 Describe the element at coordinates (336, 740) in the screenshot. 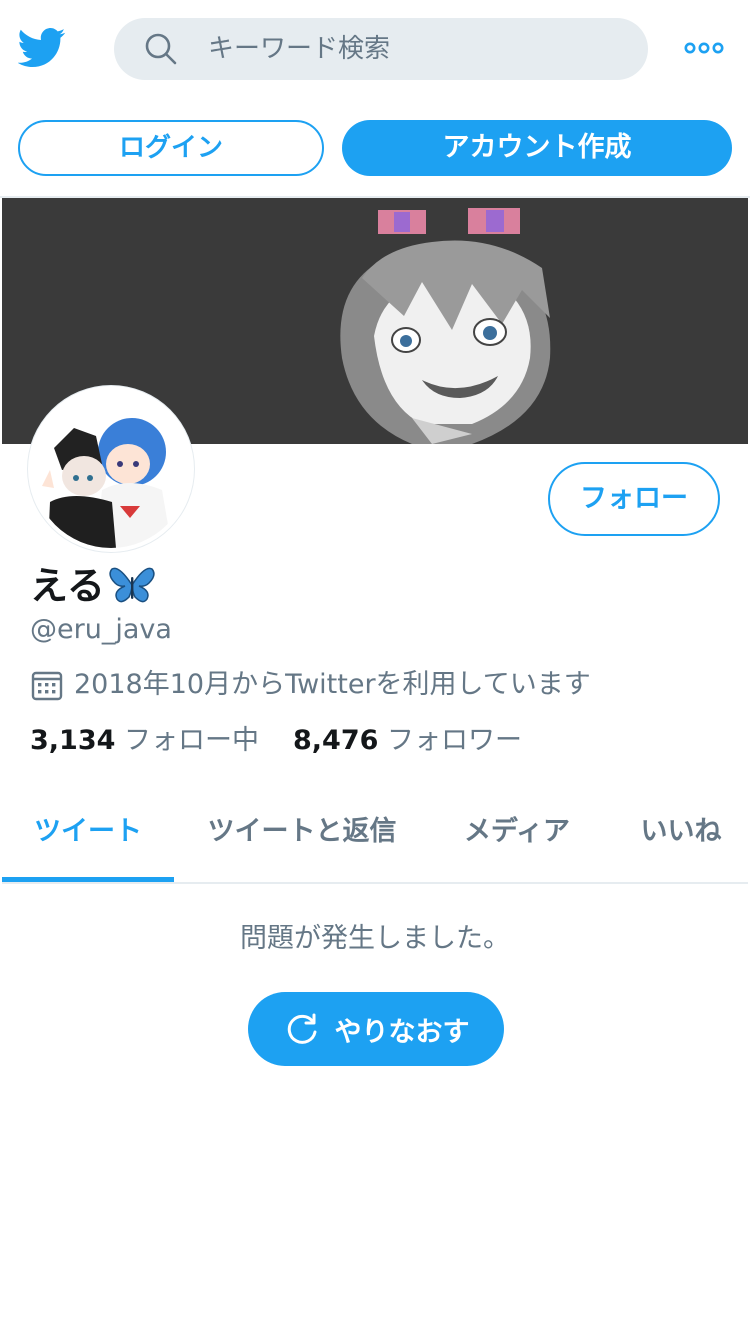

I see `followers-count: 8,476` at that location.